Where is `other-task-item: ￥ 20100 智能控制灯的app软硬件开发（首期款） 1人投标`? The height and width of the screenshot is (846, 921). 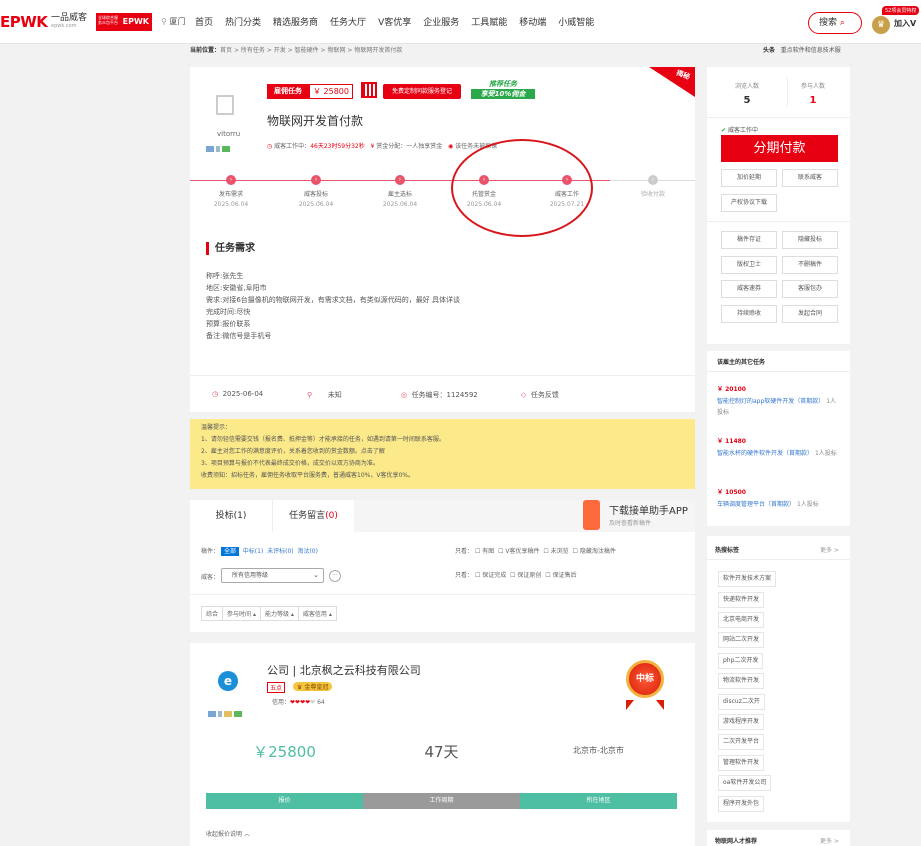
other-task-item: ￥ 20100 智能控制灯的app软硬件开发（首期款） 1人投标 is located at coordinates (779, 401).